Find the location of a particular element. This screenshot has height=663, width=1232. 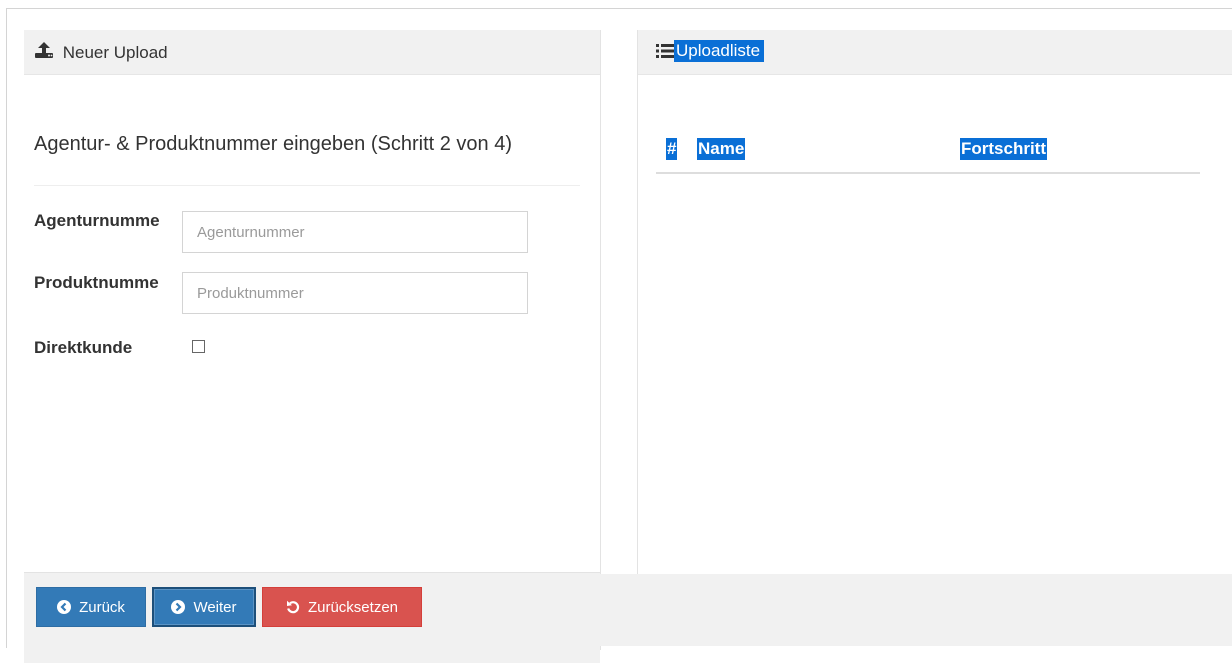

new-upload-heading-text: Neuer Upload is located at coordinates (115, 52).